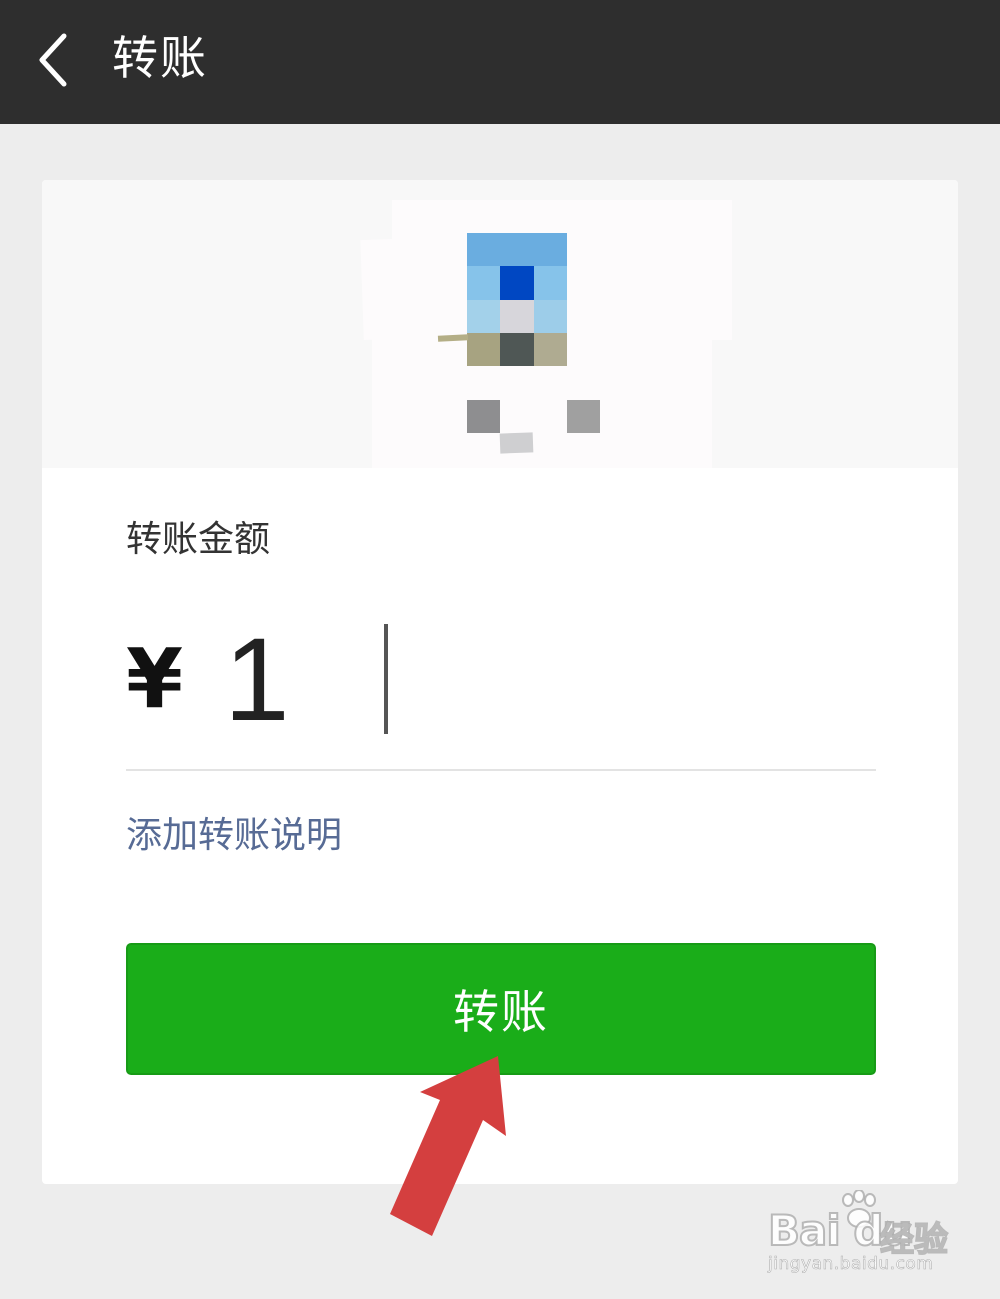  I want to click on title-bar: 转账, so click(500, 62).